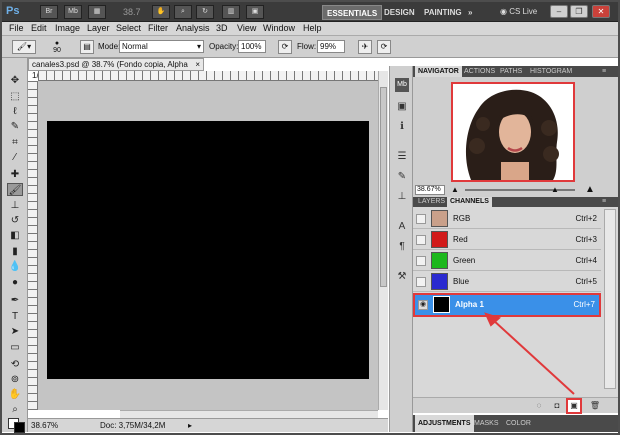 The height and width of the screenshot is (435, 620). I want to click on brush-panel-icon: ▤, so click(87, 47).